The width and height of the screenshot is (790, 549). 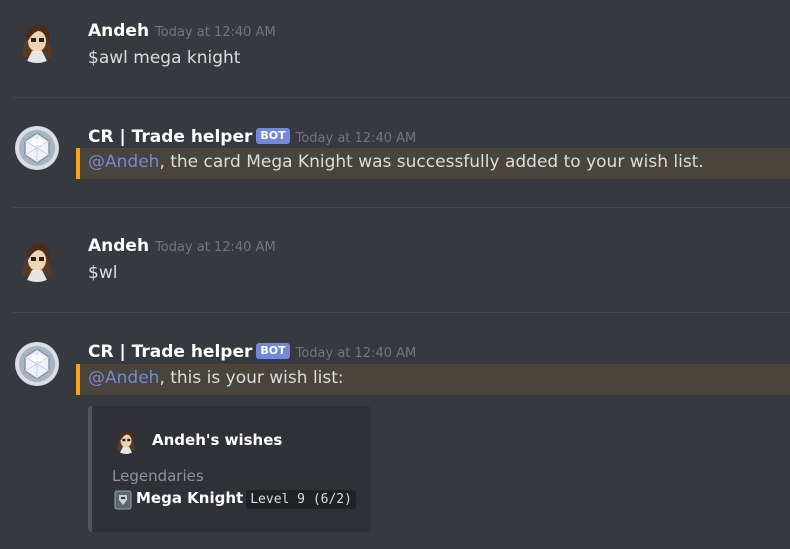 I want to click on embed-field-name: Legendaries, so click(x=158, y=476).